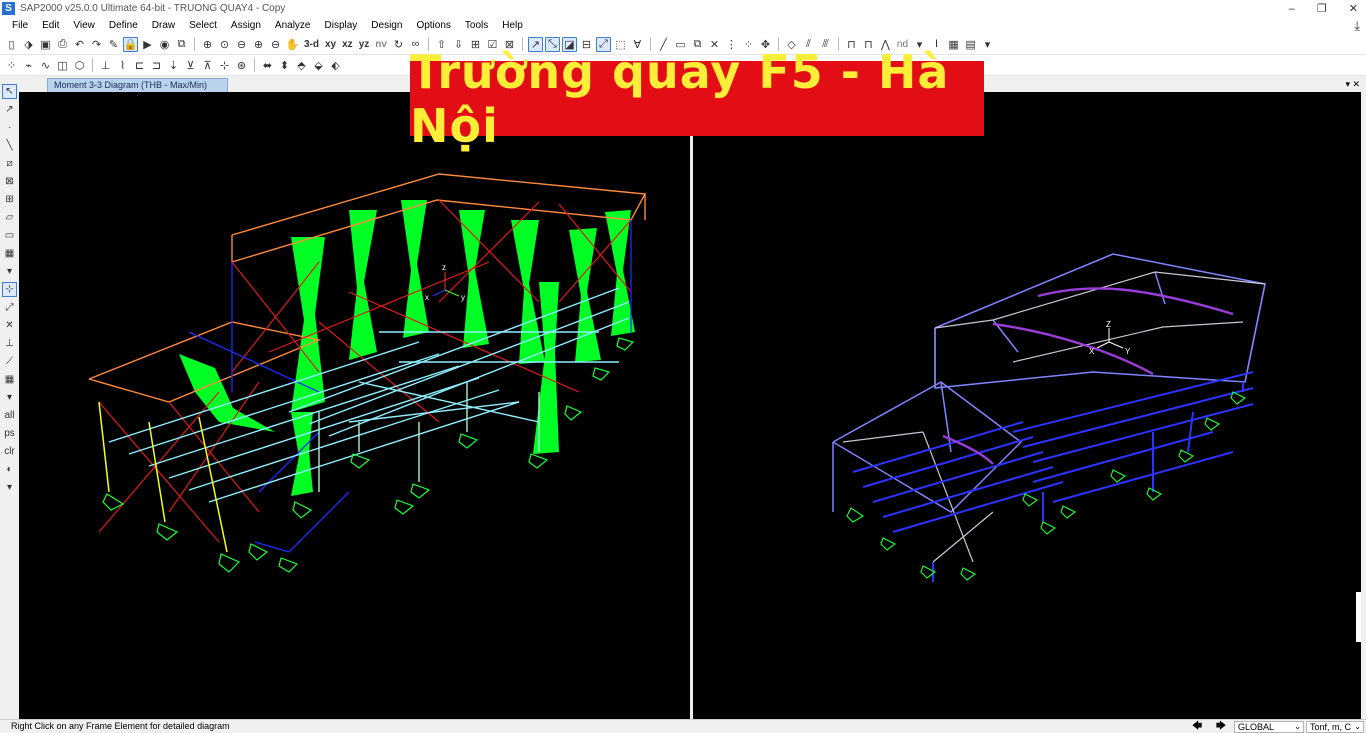  What do you see at coordinates (139, 65) in the screenshot?
I see `assign-section-icon: ⊏` at bounding box center [139, 65].